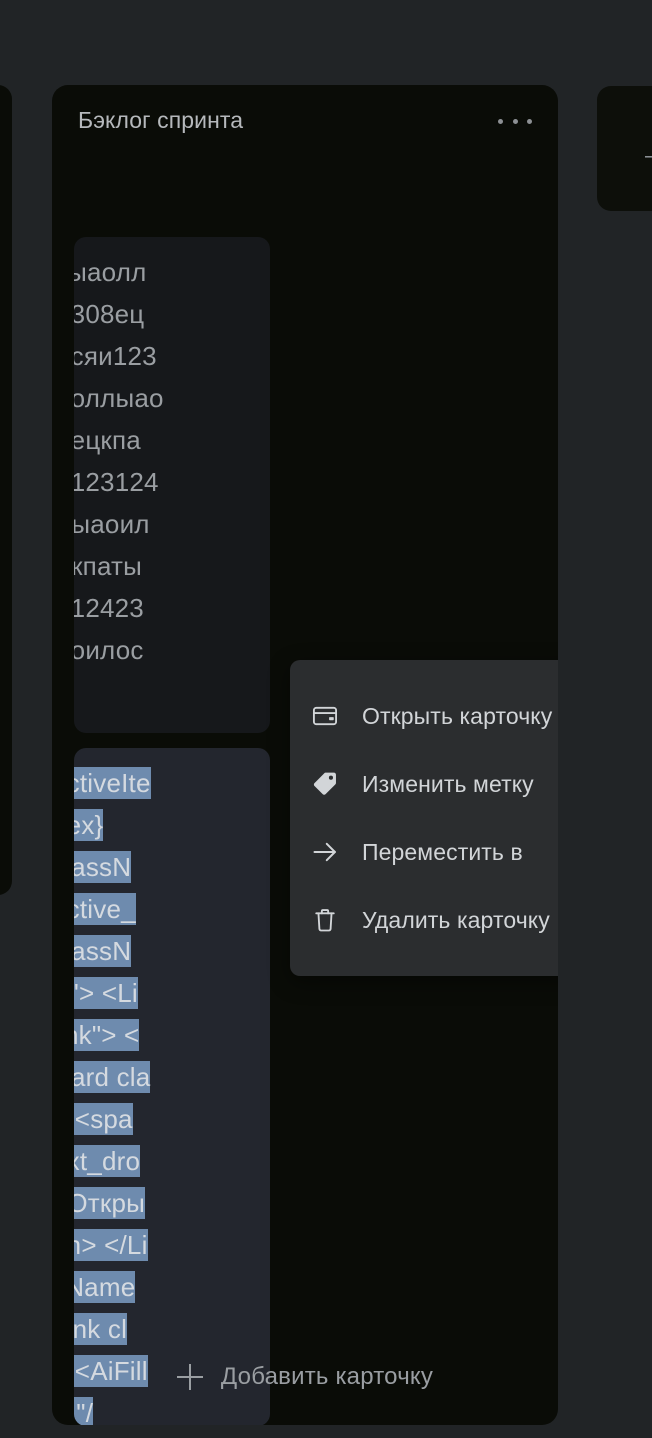 Image resolution: width=652 pixels, height=1438 pixels. I want to click on menu-item-edit-label: Изменить метку, so click(424, 784).